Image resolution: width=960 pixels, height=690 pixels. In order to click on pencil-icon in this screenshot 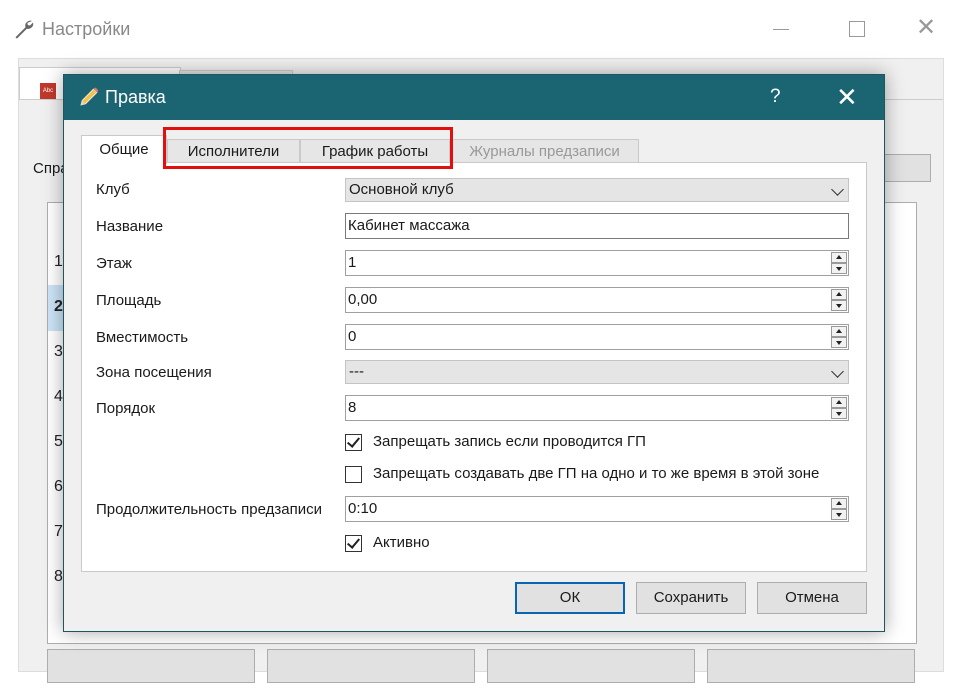, I will do `click(89, 96)`.